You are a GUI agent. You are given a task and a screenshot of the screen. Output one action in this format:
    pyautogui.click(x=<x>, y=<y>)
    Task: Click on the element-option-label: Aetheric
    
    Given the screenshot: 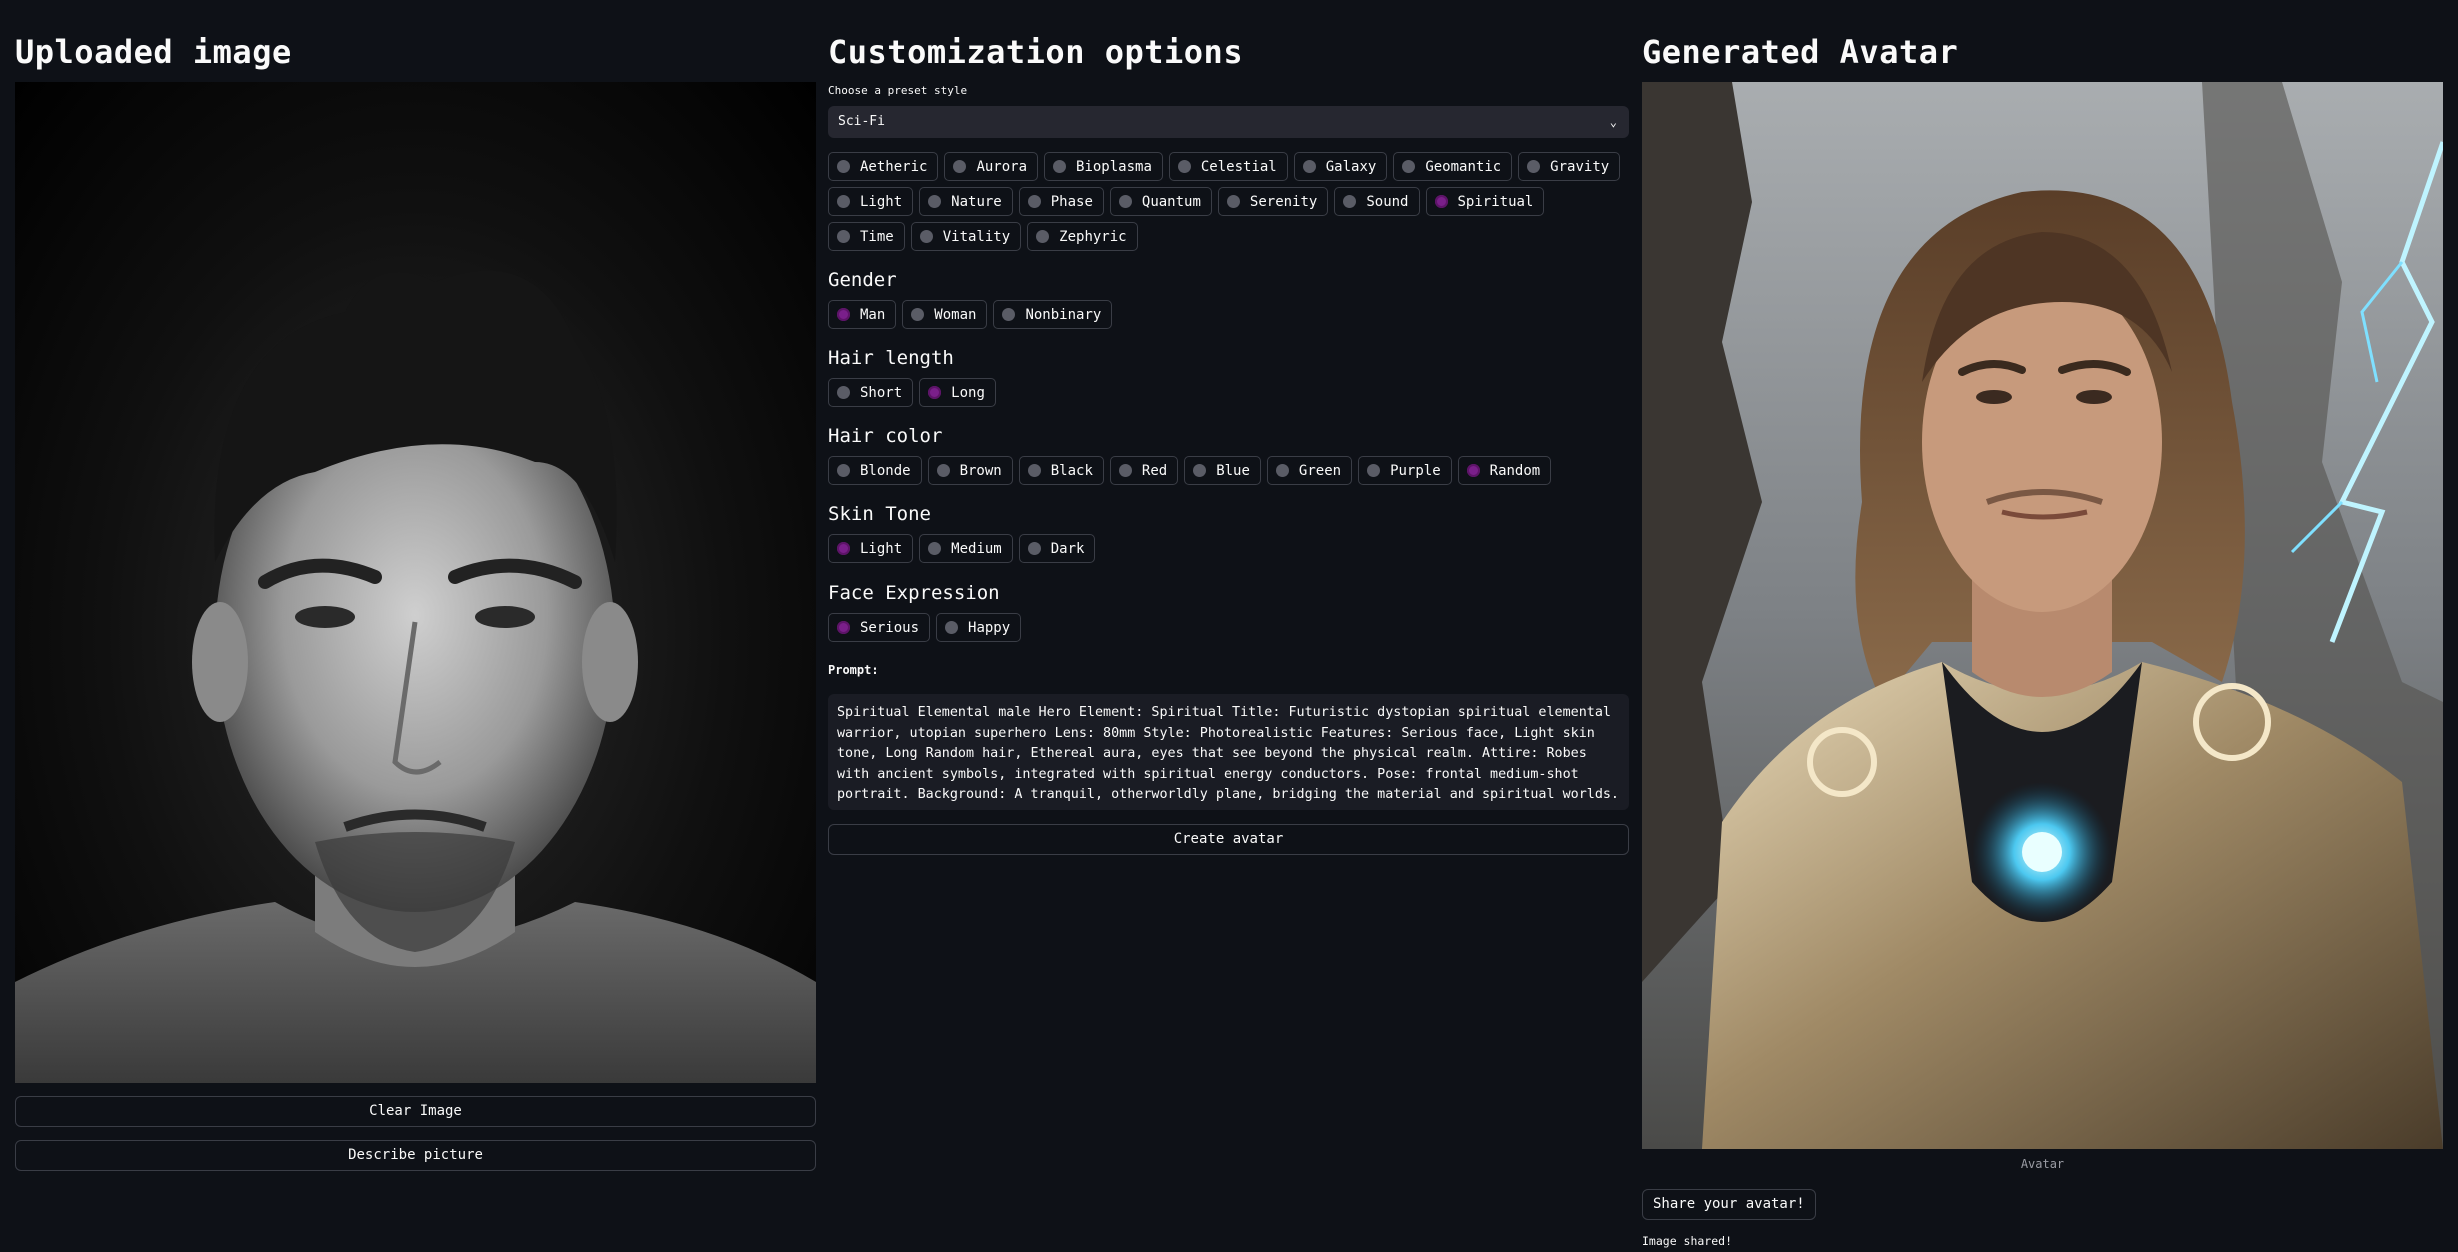 What is the action you would take?
    pyautogui.click(x=894, y=166)
    